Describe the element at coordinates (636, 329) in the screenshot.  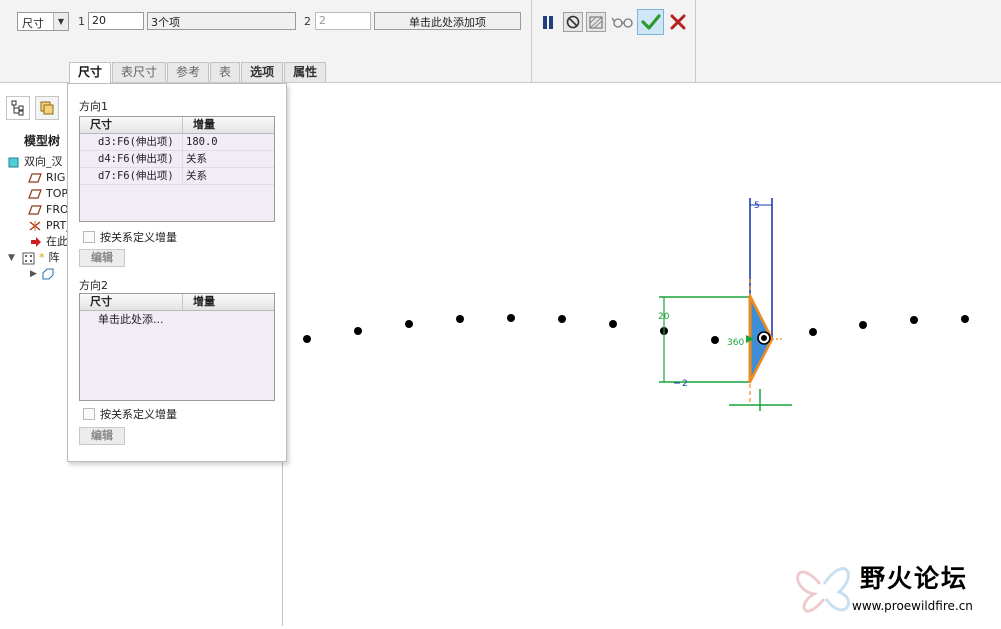
I see `pattern-points` at that location.